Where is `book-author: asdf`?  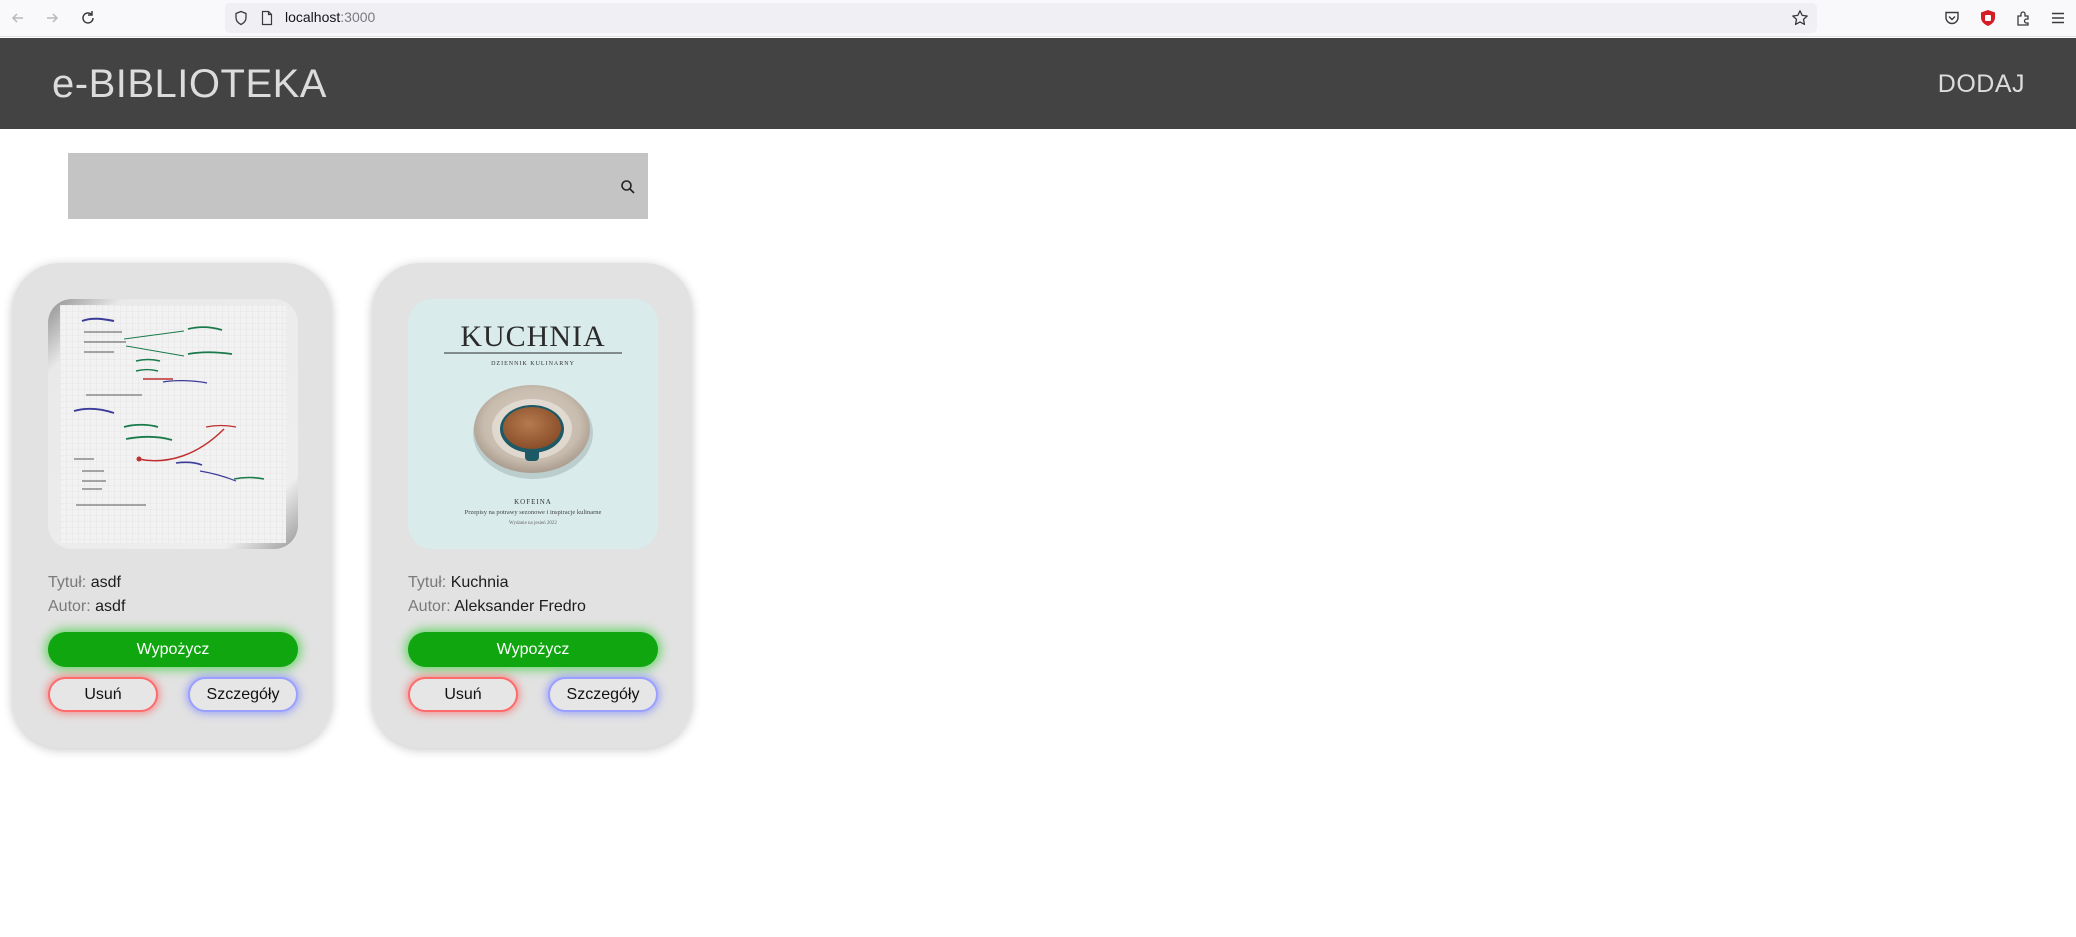
book-author: asdf is located at coordinates (110, 606).